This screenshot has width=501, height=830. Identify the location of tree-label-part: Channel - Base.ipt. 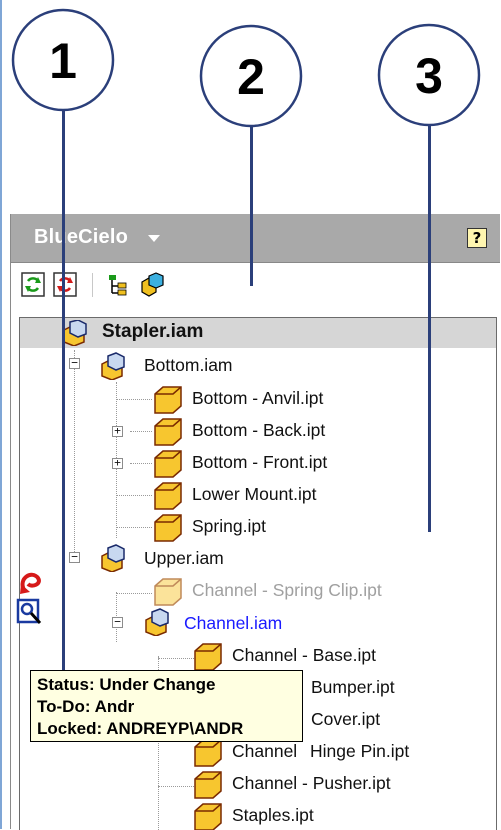
(304, 655).